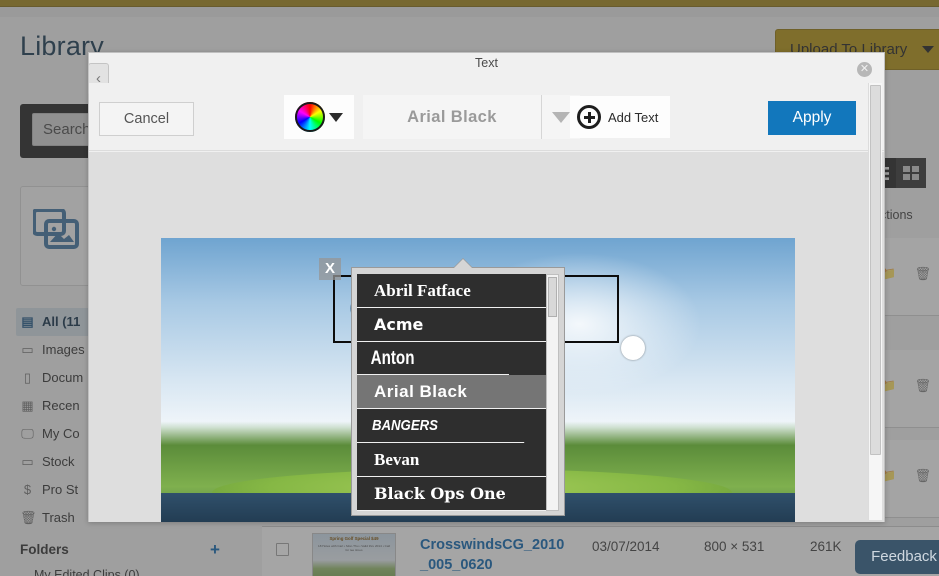 Image resolution: width=939 pixels, height=576 pixels. Describe the element at coordinates (633, 117) in the screenshot. I see `add-text-label: Add Text` at that location.